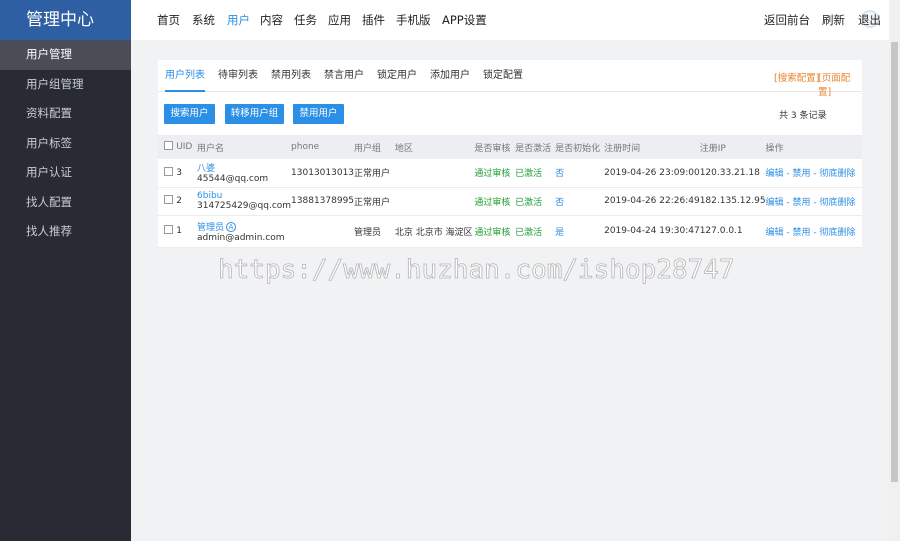 The width and height of the screenshot is (900, 541). What do you see at coordinates (732, 201) in the screenshot?
I see `cell-ip: 182.135.12.95` at bounding box center [732, 201].